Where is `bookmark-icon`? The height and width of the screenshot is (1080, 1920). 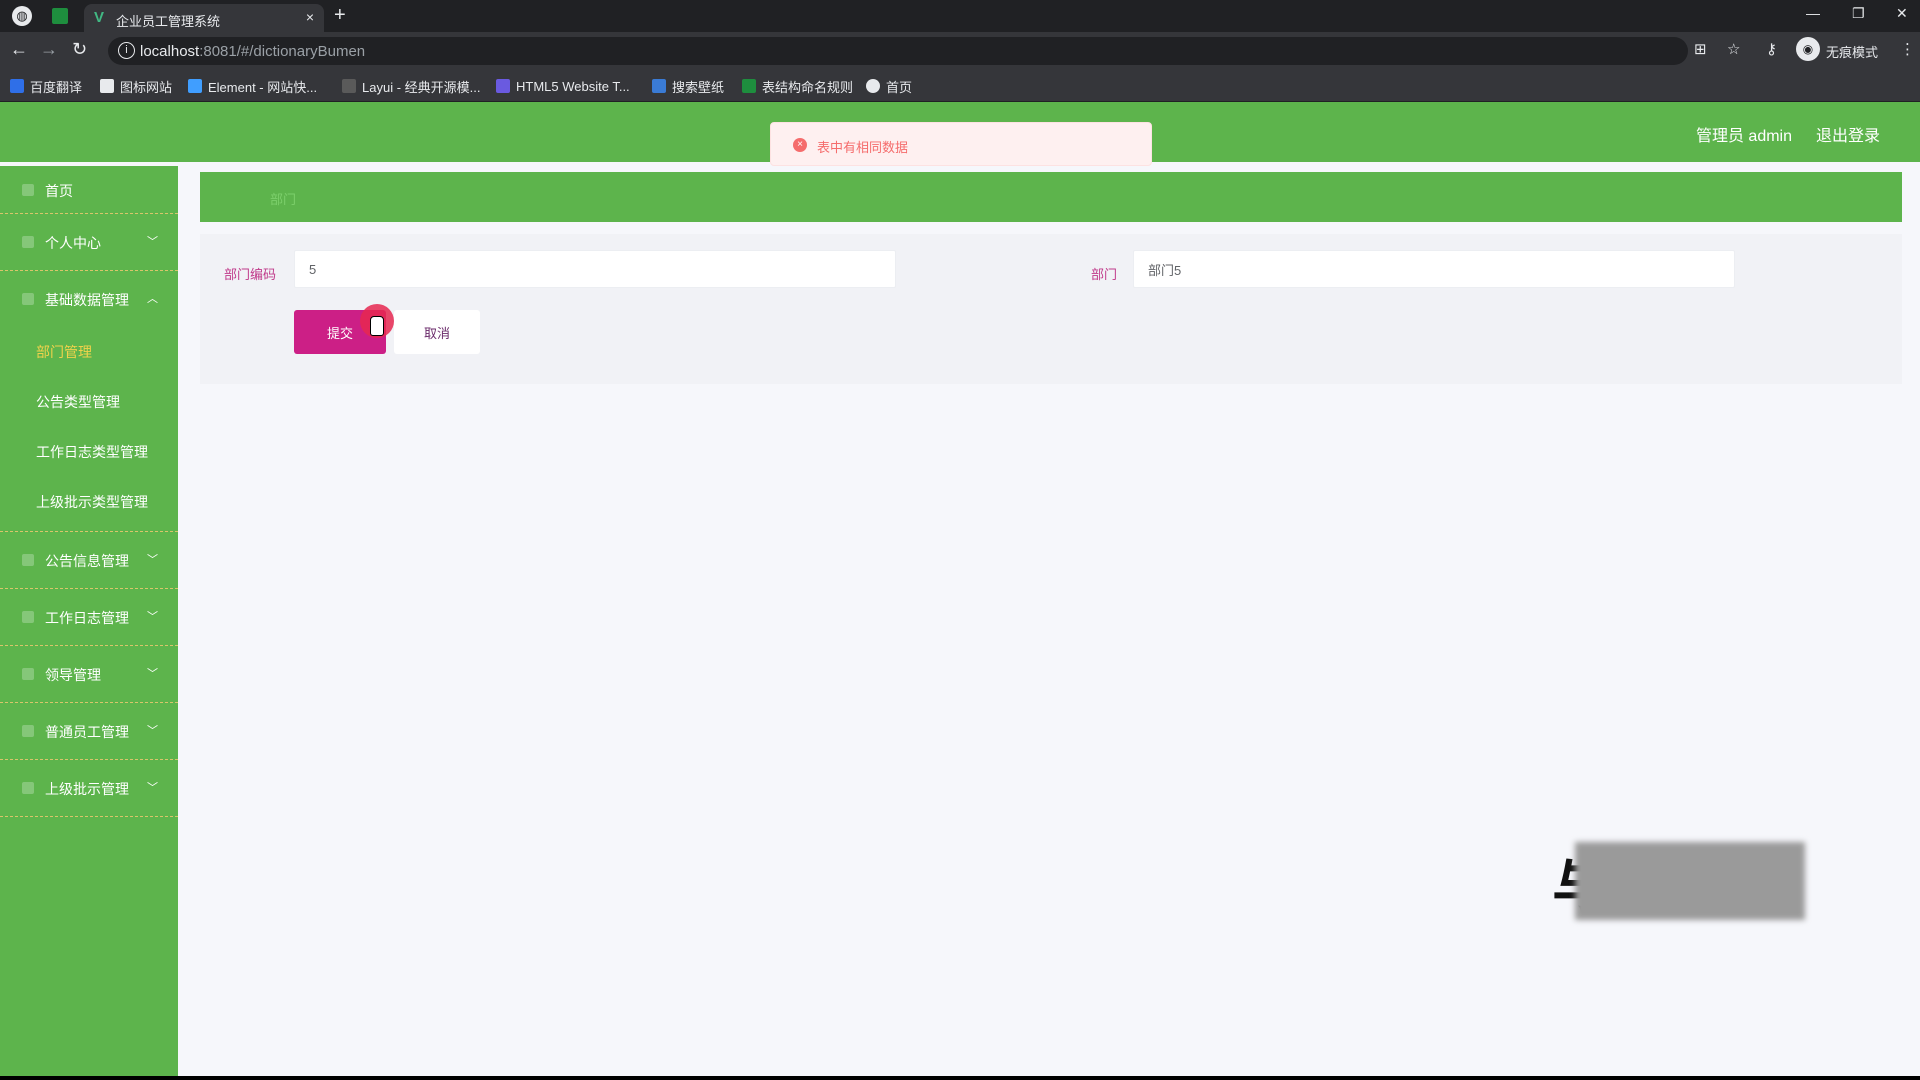 bookmark-icon is located at coordinates (17, 86).